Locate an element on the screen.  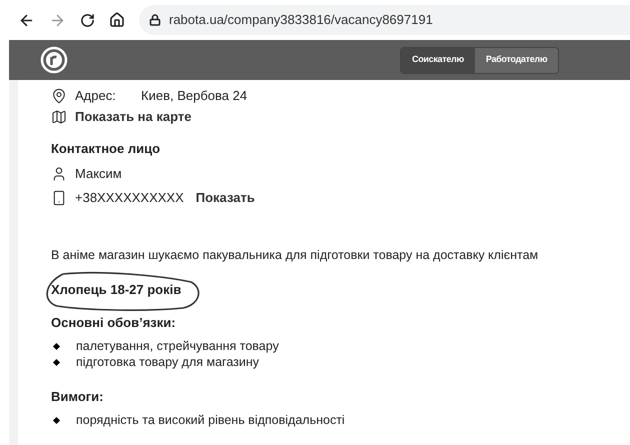
person-icon is located at coordinates (59, 174).